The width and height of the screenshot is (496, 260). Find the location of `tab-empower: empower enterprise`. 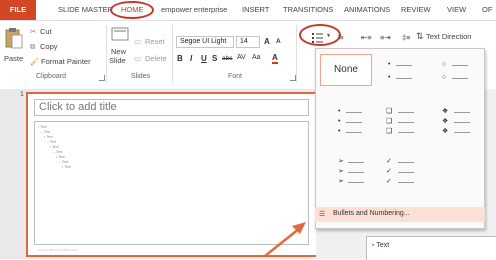

tab-empower: empower enterprise is located at coordinates (194, 10).